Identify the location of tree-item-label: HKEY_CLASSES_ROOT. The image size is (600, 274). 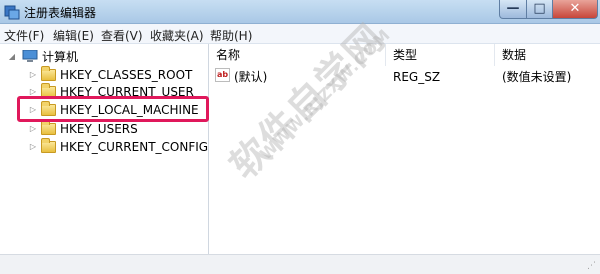
(126, 75).